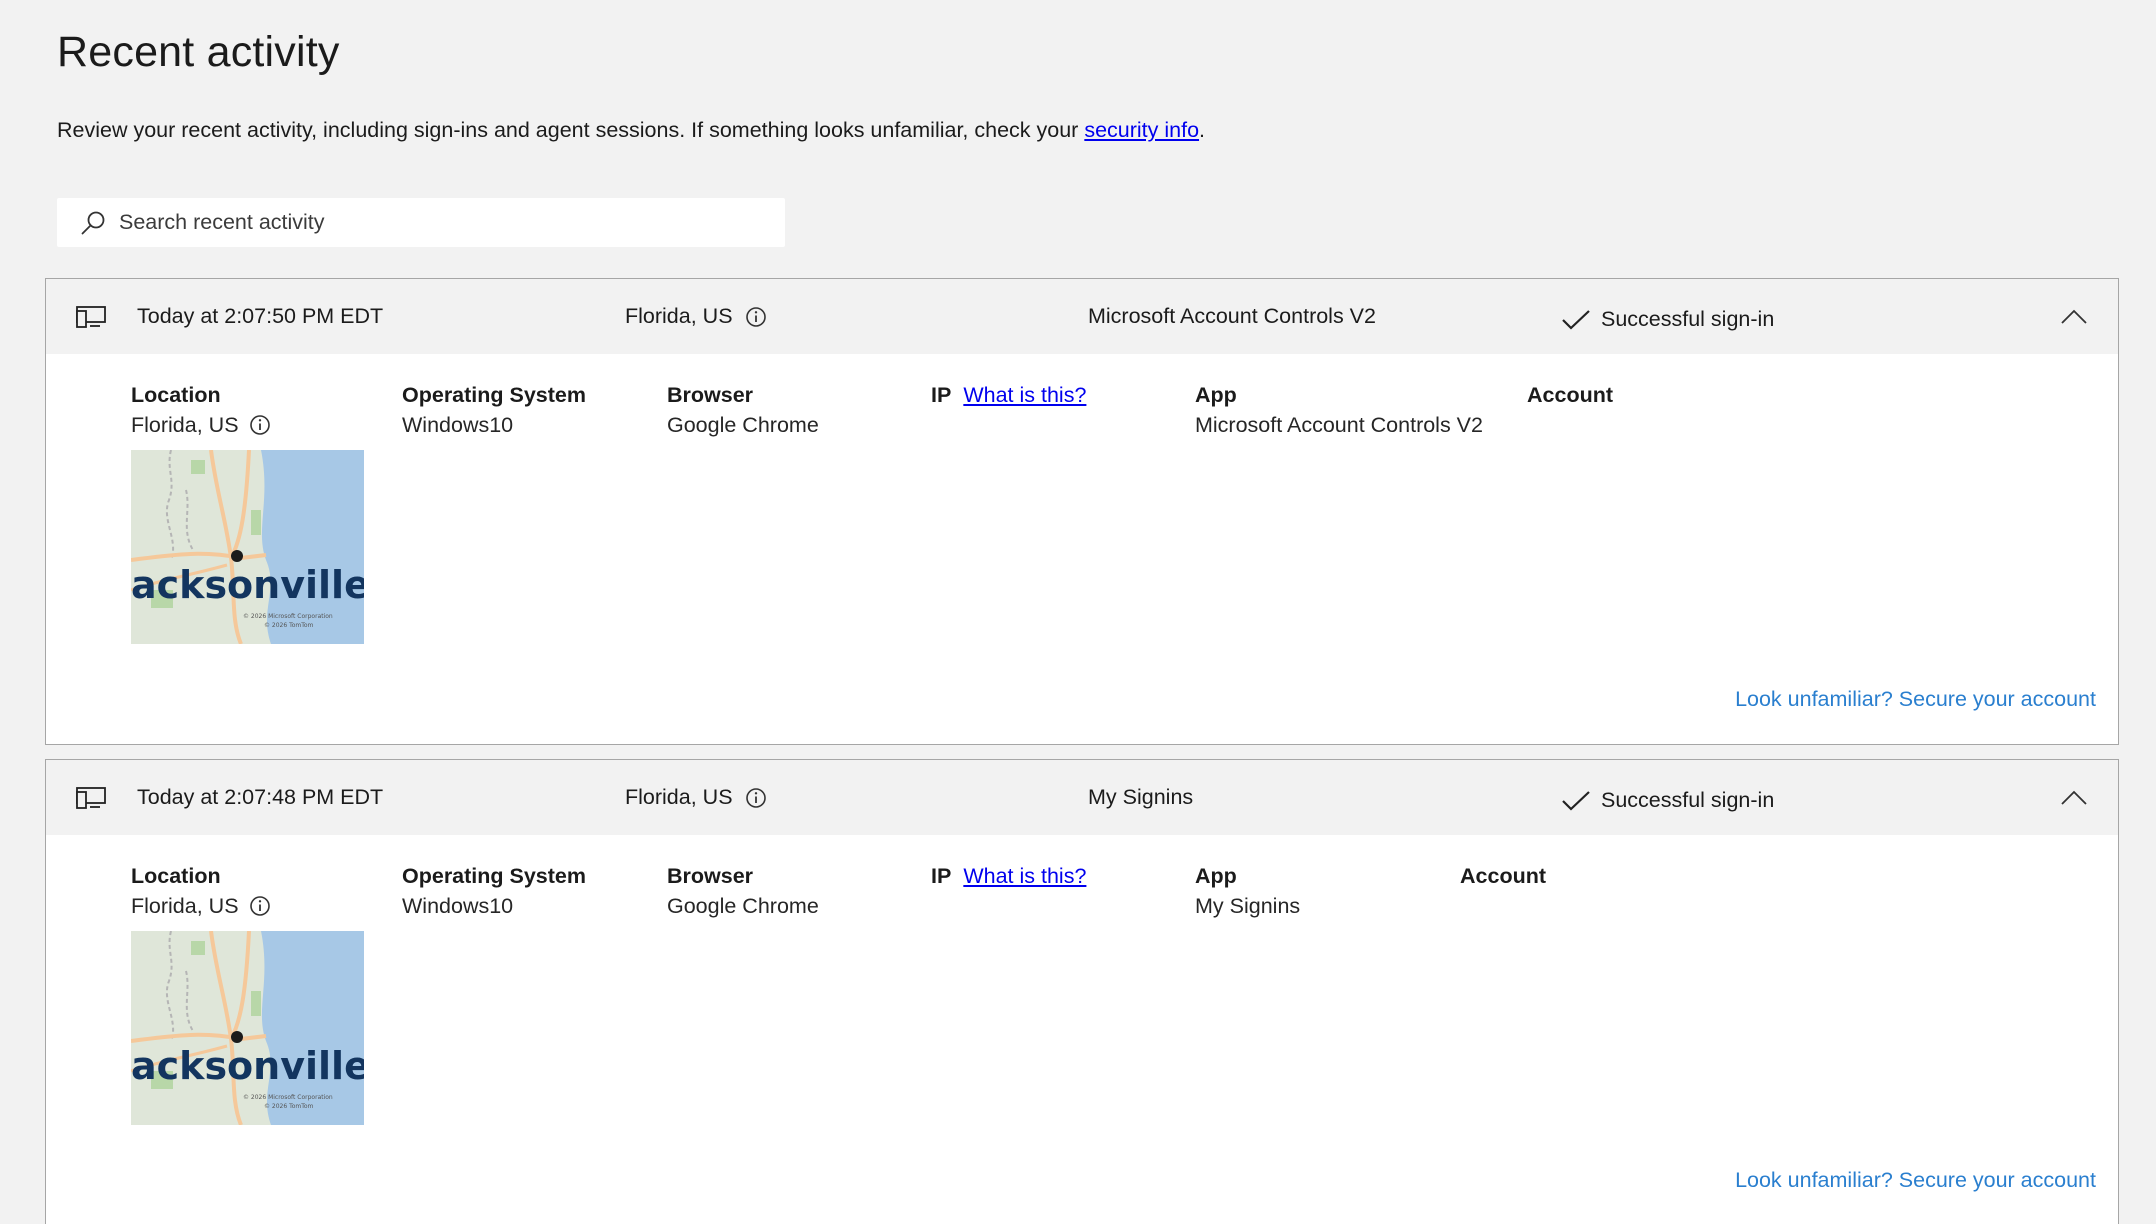 The height and width of the screenshot is (1224, 2156). What do you see at coordinates (93, 222) in the screenshot?
I see `search-icon` at bounding box center [93, 222].